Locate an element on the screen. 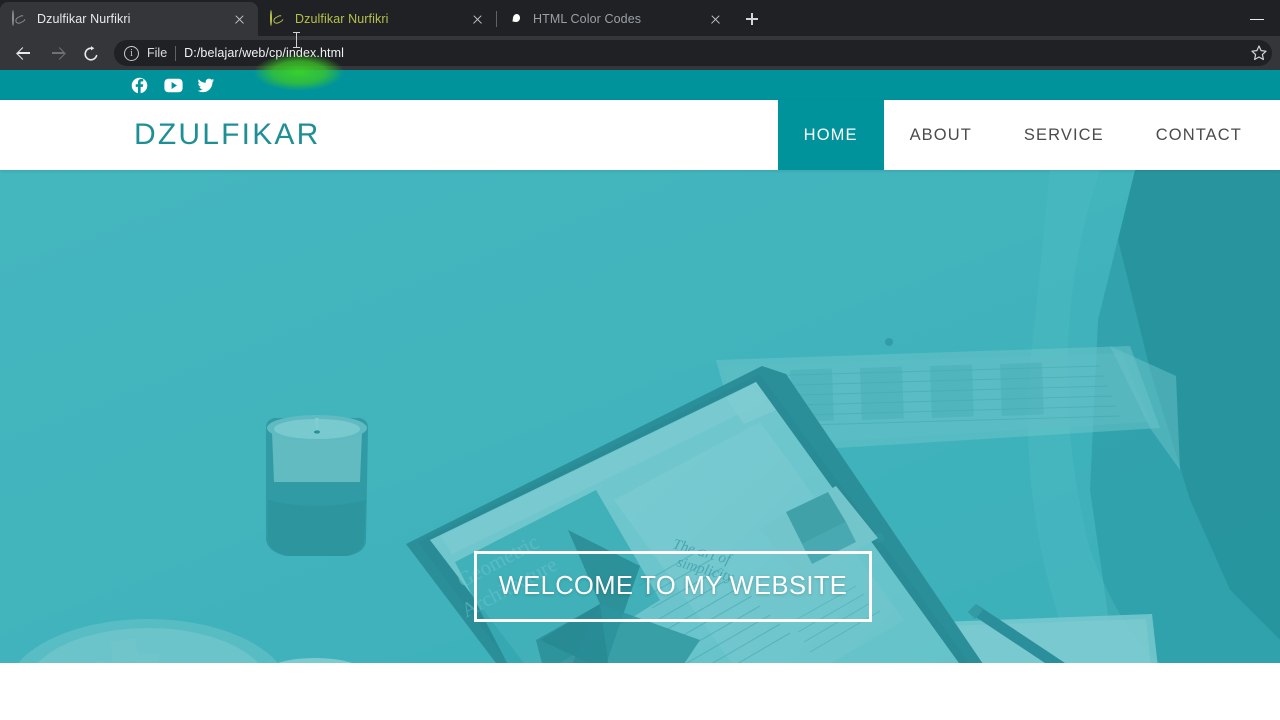  tab-divider is located at coordinates (496, 19).